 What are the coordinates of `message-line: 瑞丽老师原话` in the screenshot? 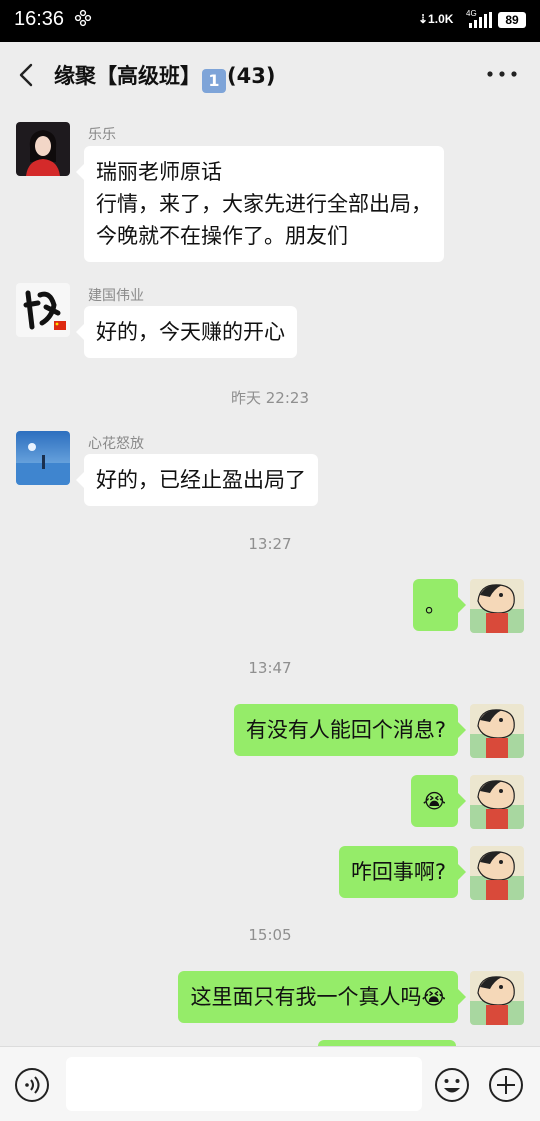 It's located at (159, 172).